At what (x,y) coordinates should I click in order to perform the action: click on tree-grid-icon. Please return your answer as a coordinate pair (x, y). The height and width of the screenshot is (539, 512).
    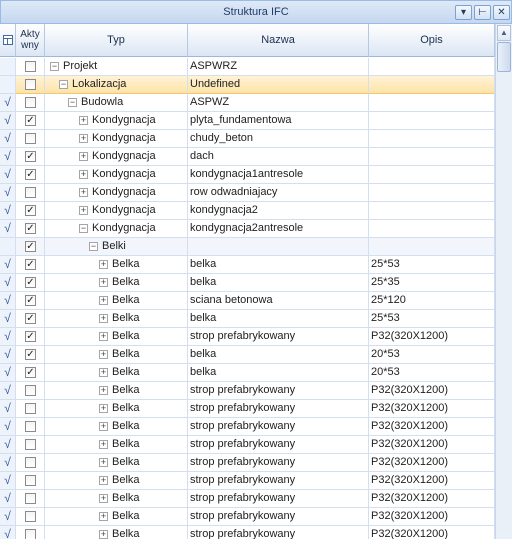
    Looking at the image, I should click on (8, 40).